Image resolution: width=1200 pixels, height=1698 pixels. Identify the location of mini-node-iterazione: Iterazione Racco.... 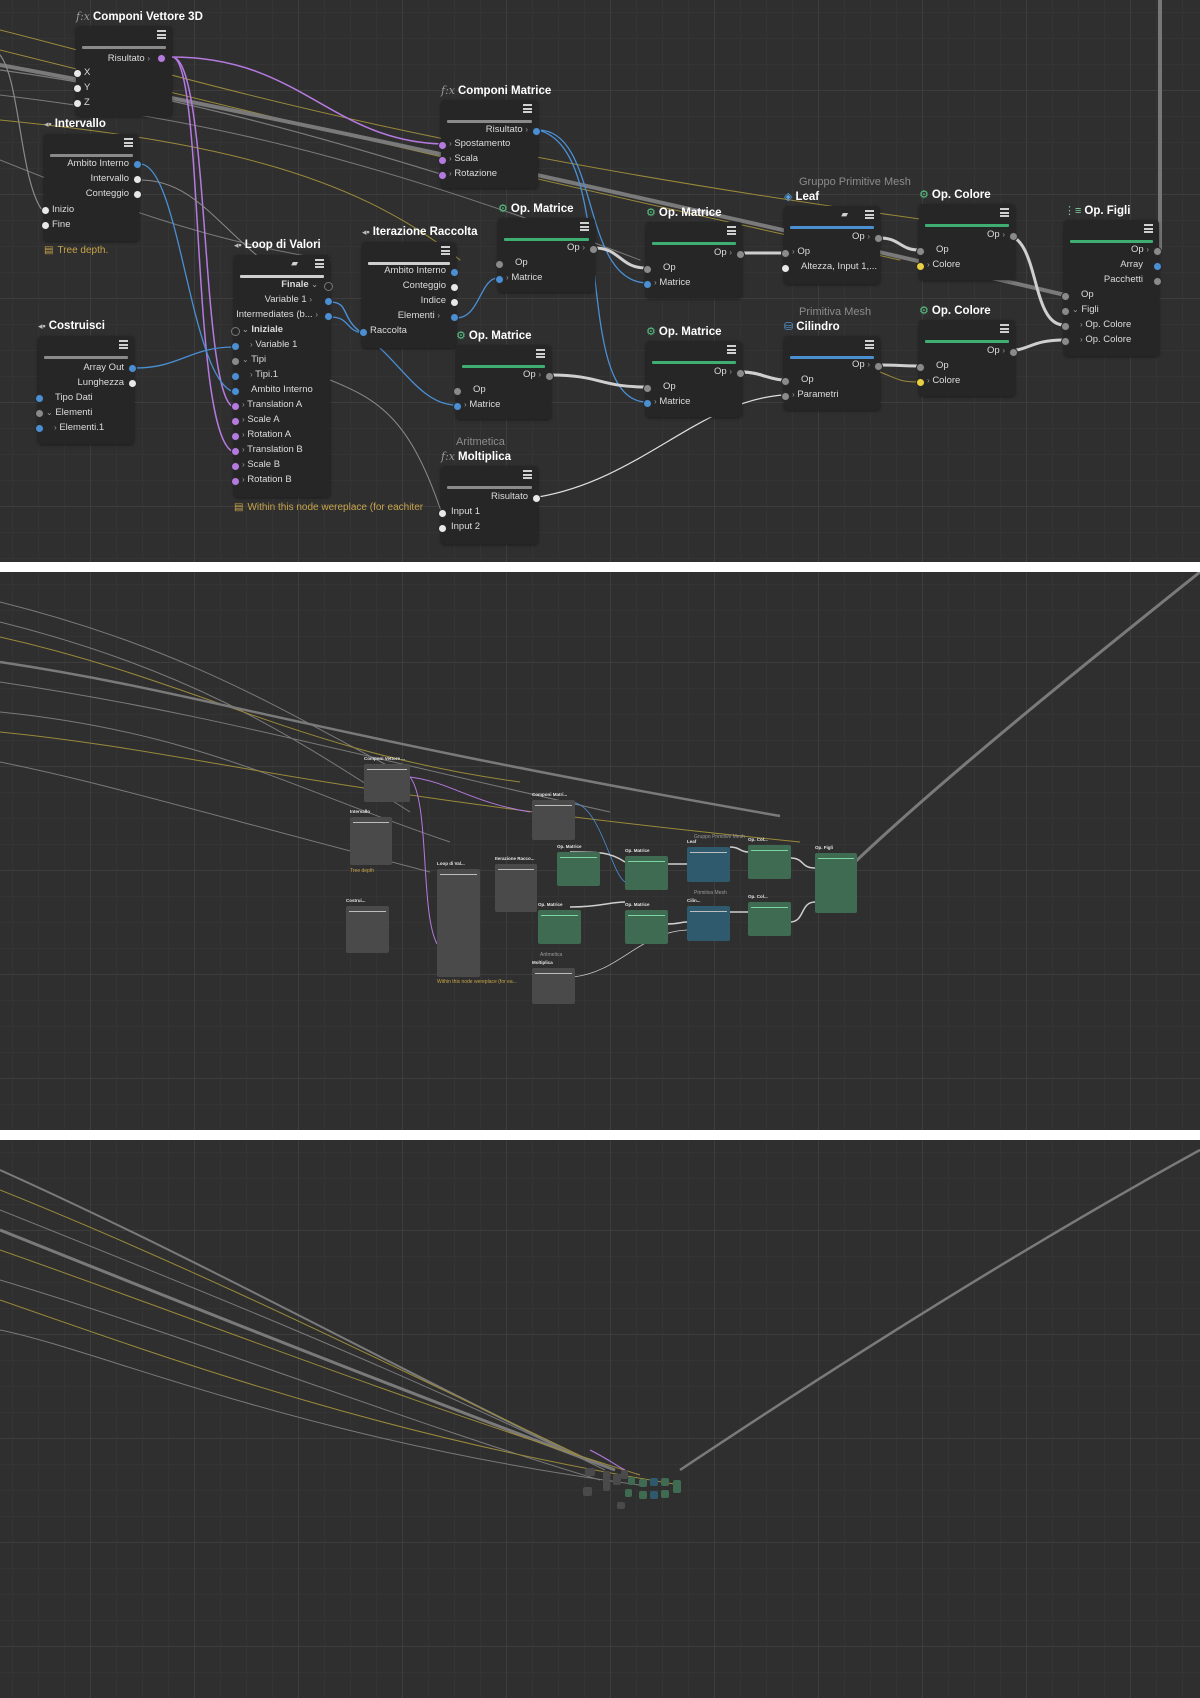
(516, 884).